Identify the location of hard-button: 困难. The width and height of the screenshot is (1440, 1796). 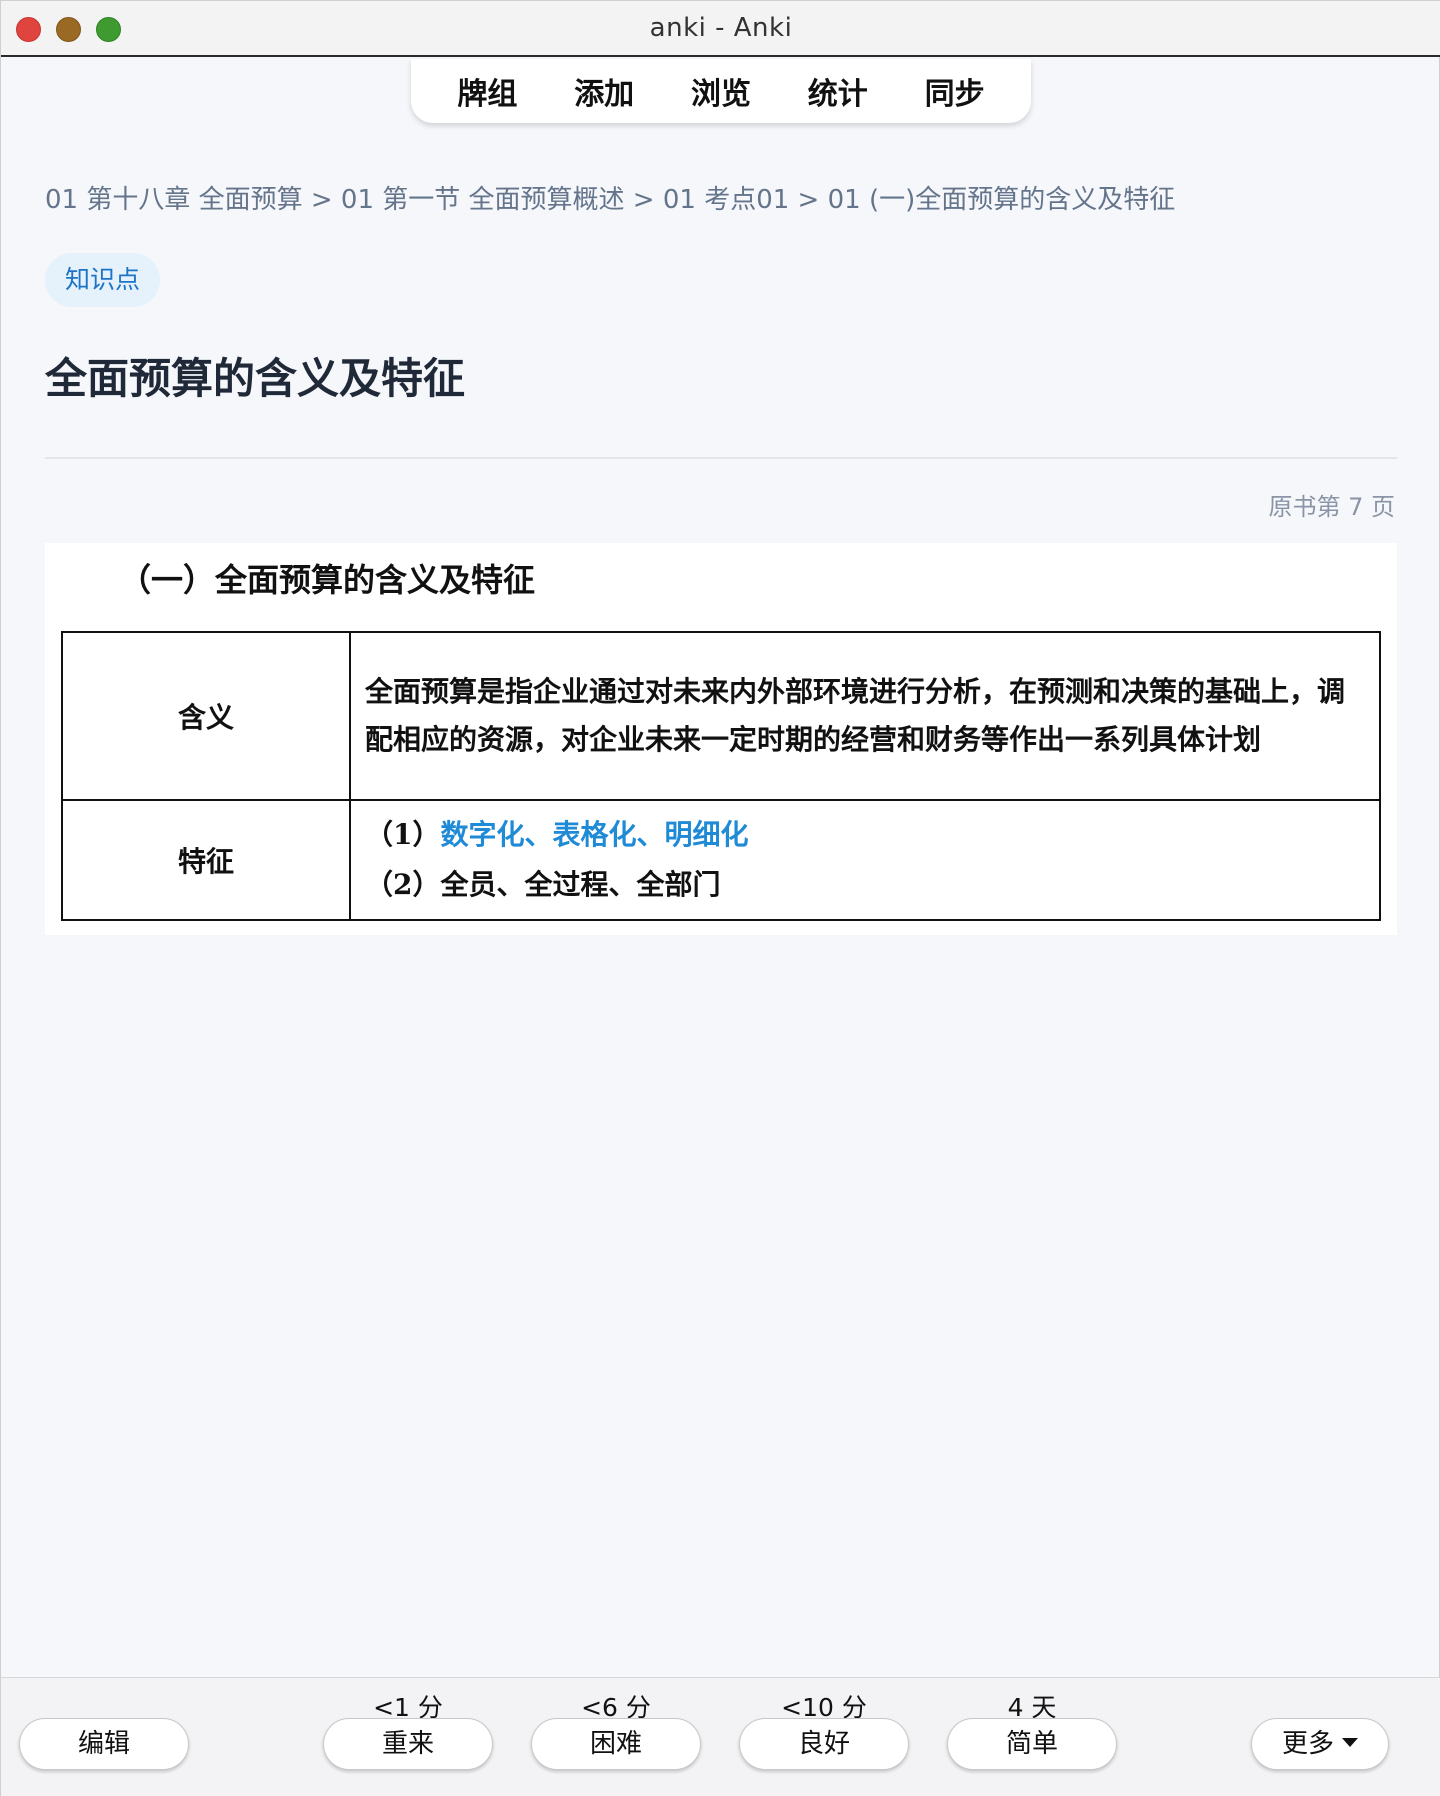
(616, 1744).